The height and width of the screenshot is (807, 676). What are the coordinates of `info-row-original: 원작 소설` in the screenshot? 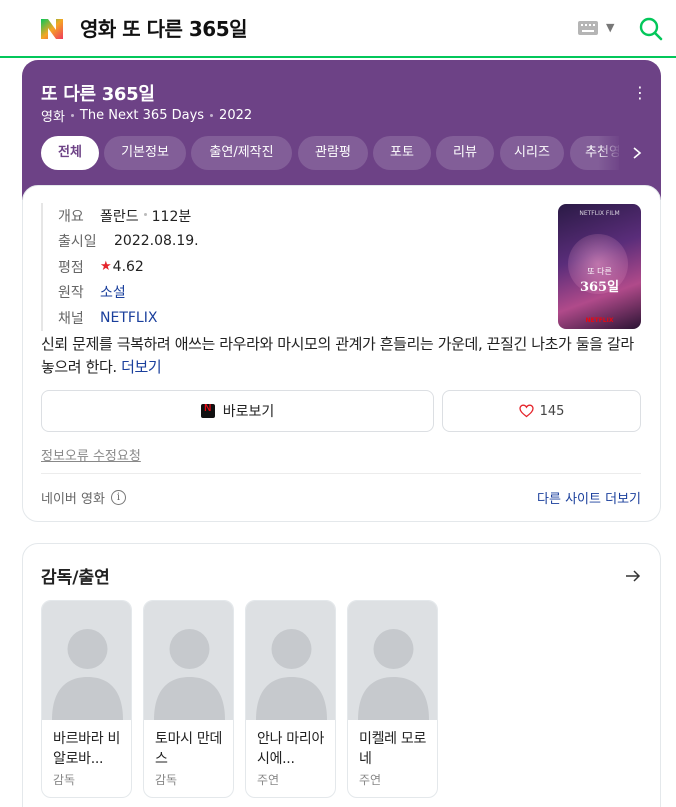 It's located at (128, 293).